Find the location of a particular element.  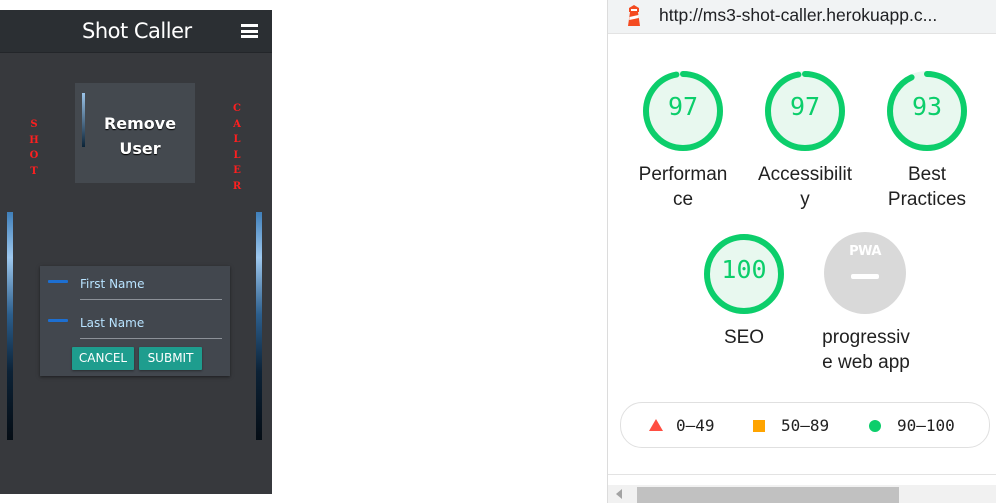

scroll-left-arrow-icon is located at coordinates (619, 494).